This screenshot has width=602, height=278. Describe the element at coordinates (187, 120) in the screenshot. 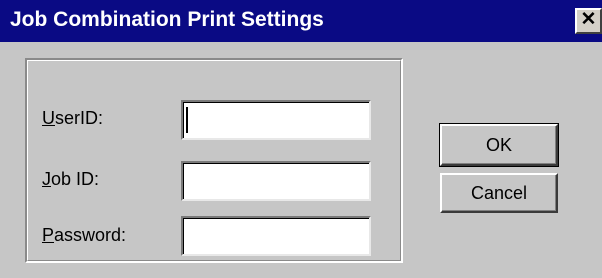

I see `text-caret` at that location.